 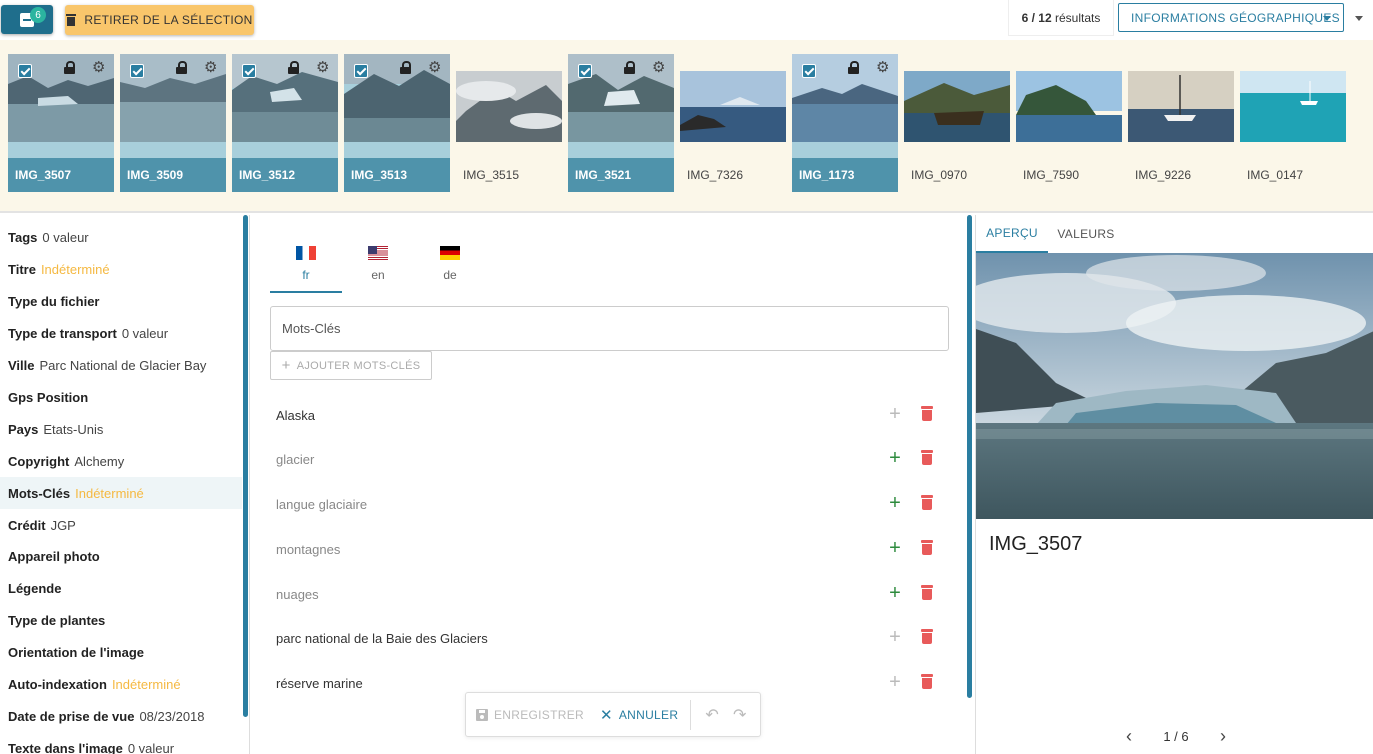 What do you see at coordinates (173, 175) in the screenshot?
I see `thumbnail-label: IMG_3509` at bounding box center [173, 175].